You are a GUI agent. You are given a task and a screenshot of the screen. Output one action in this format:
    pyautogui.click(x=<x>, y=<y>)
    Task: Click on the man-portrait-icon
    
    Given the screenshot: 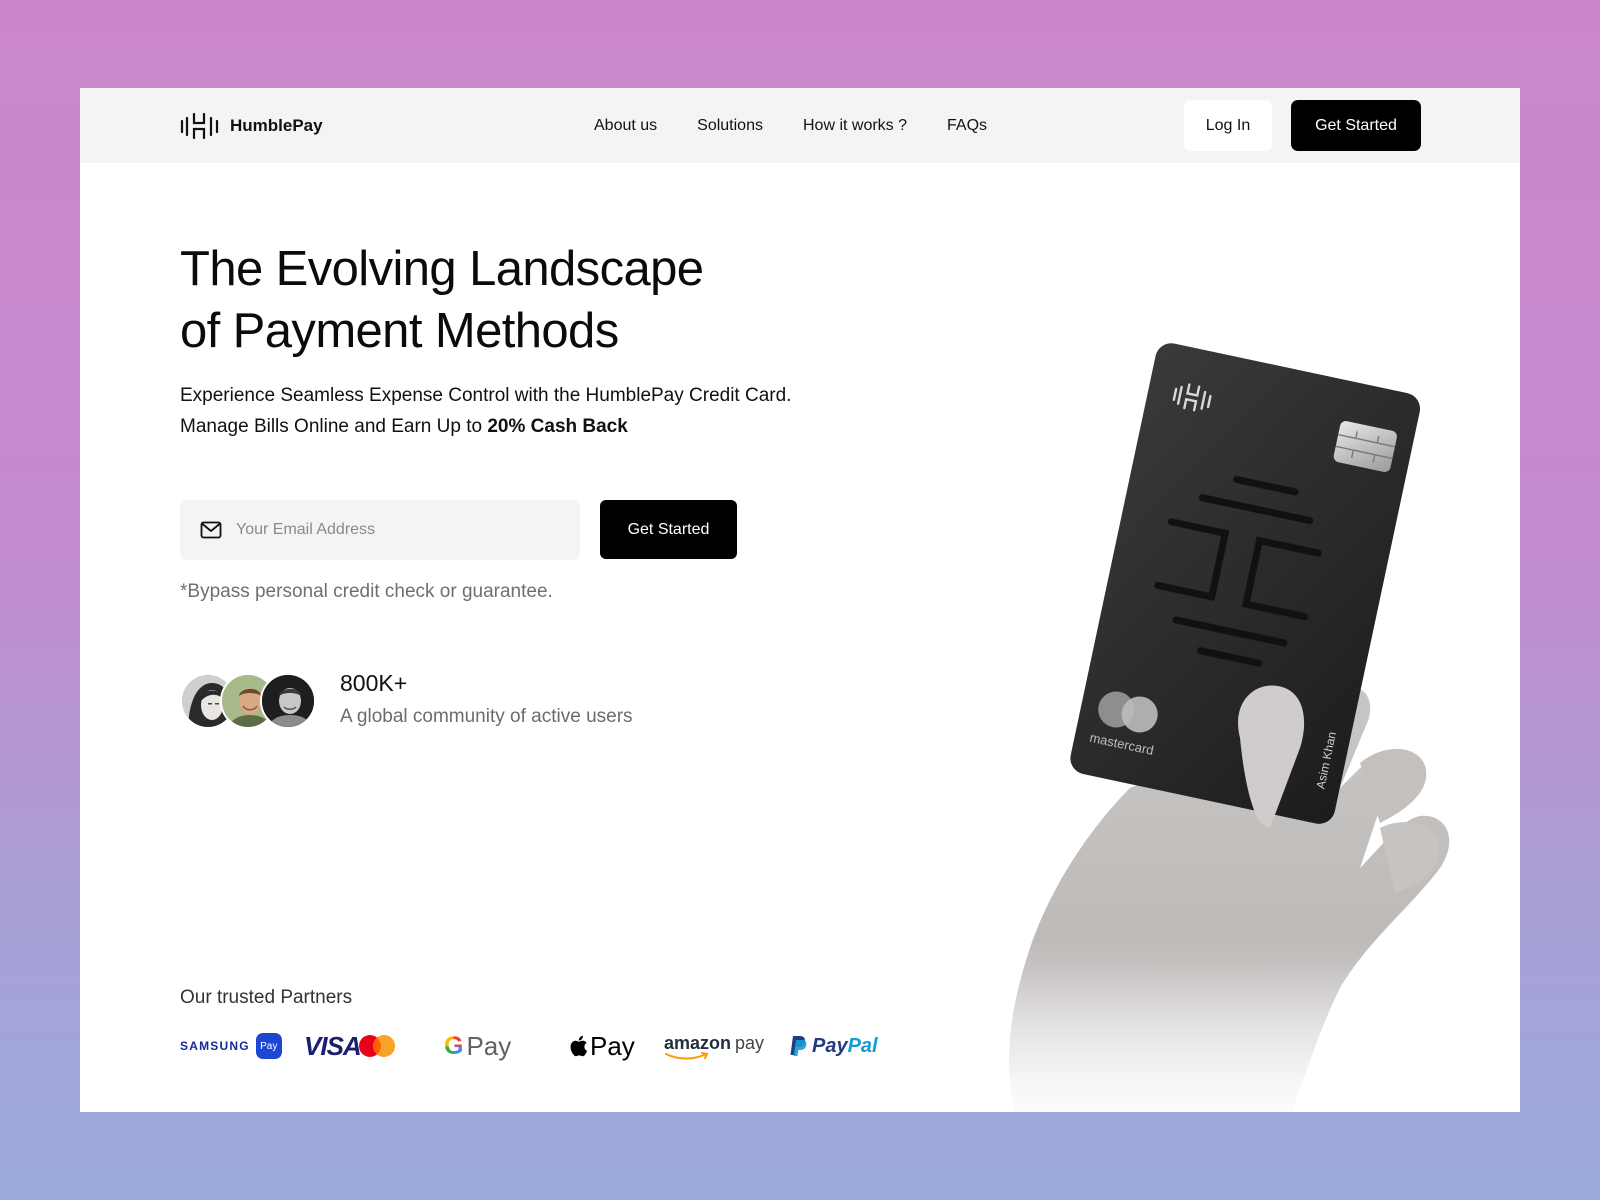 What is the action you would take?
    pyautogui.click(x=288, y=701)
    